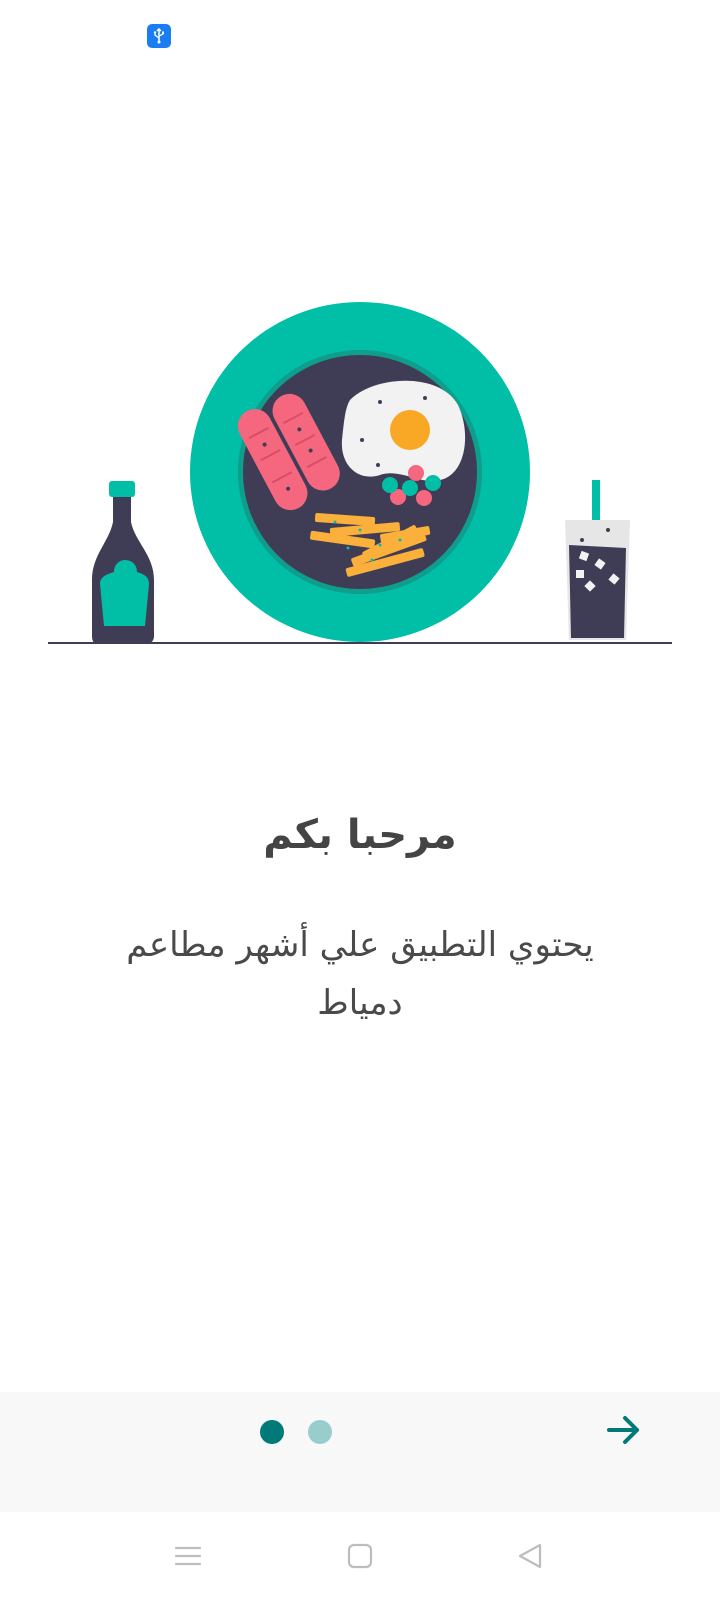 This screenshot has height=1600, width=720. I want to click on status-bar, so click(360, 35).